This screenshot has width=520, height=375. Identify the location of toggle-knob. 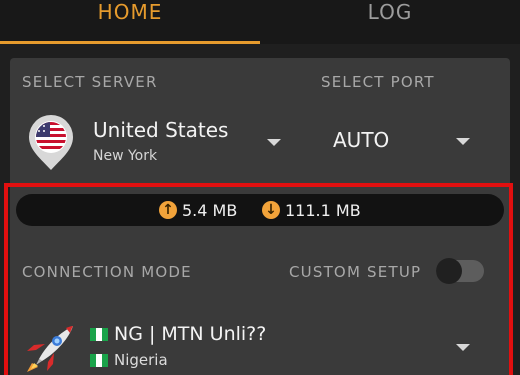
(449, 271).